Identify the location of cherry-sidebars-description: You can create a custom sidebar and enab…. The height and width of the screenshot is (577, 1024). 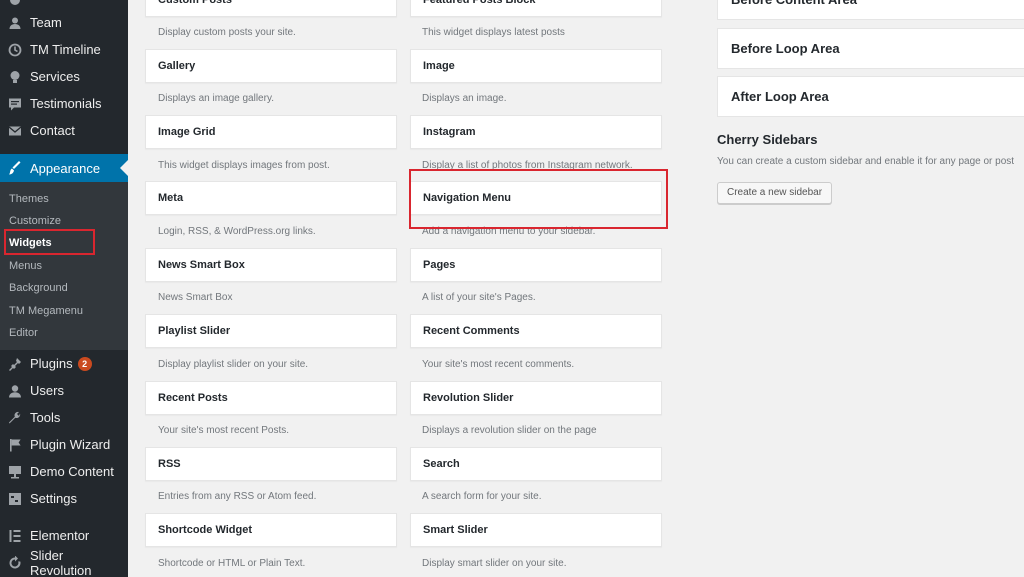
(866, 161).